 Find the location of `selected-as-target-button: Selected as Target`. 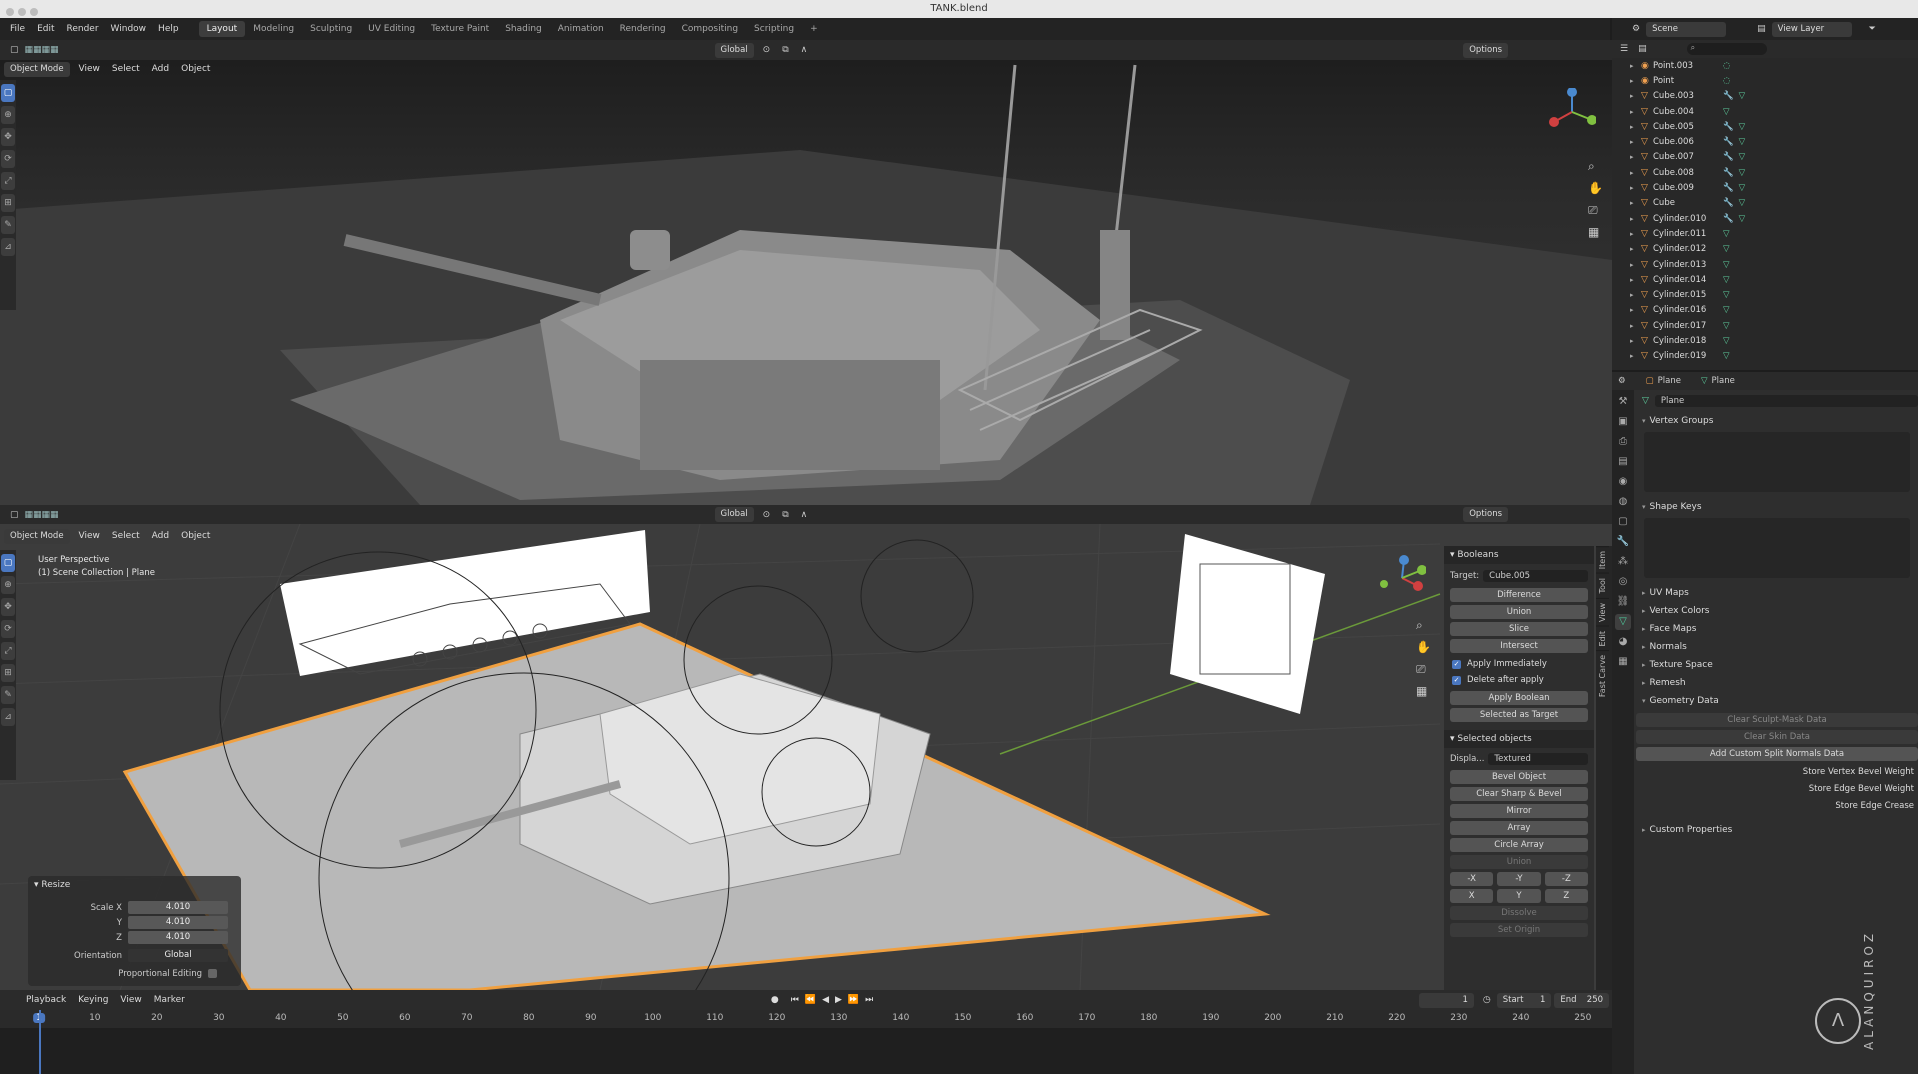

selected-as-target-button: Selected as Target is located at coordinates (1519, 715).